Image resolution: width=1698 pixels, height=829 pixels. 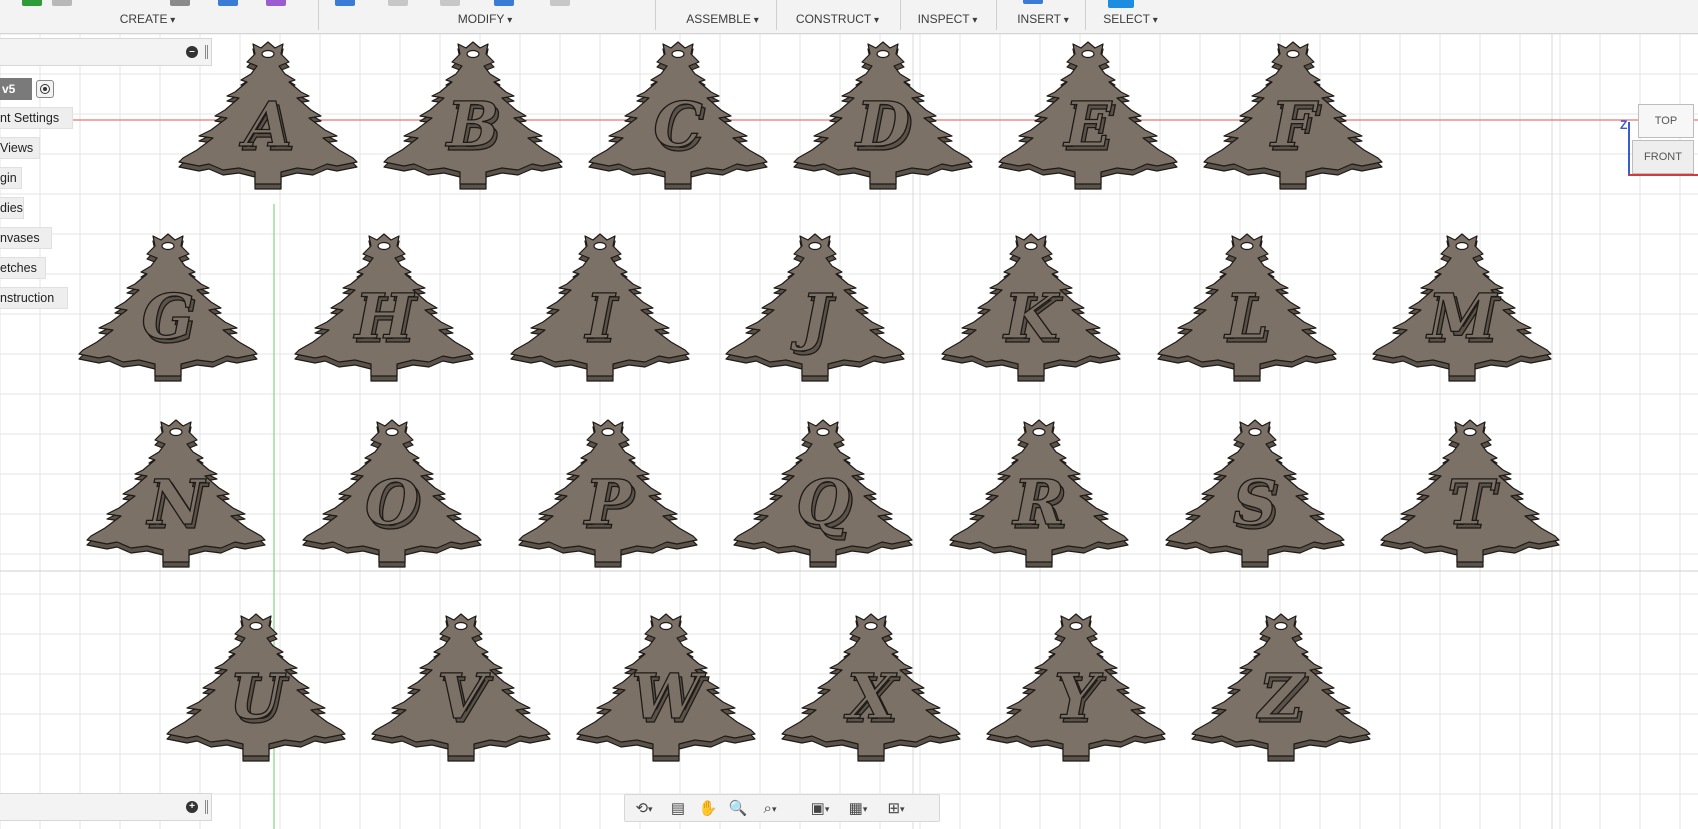 I want to click on browser-node-named-views: Views, so click(x=20, y=148).